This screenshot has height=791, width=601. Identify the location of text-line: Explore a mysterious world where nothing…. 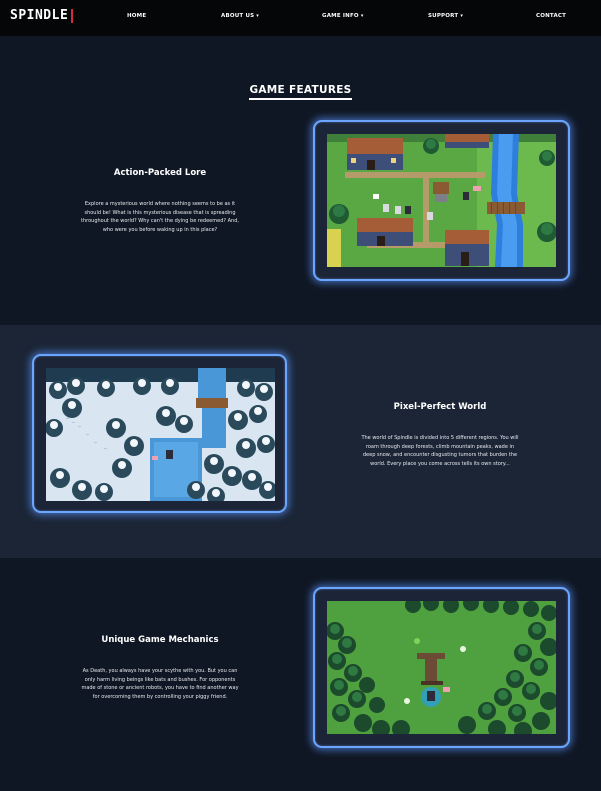
(160, 204).